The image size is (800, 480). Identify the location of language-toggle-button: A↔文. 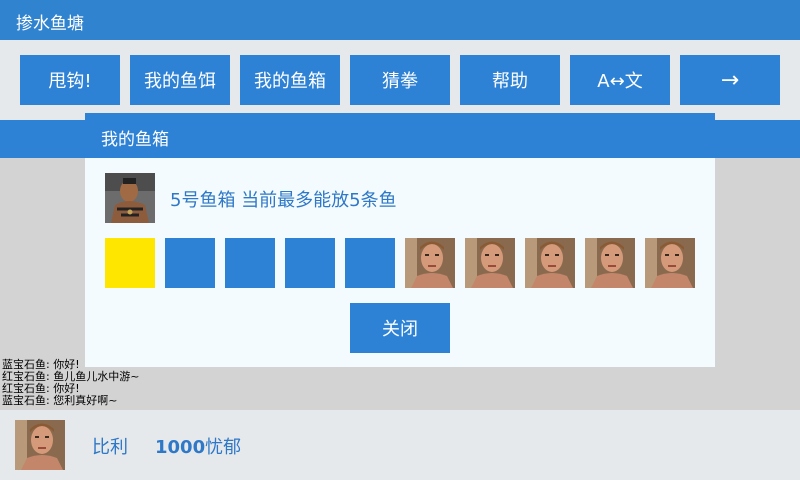
(620, 80).